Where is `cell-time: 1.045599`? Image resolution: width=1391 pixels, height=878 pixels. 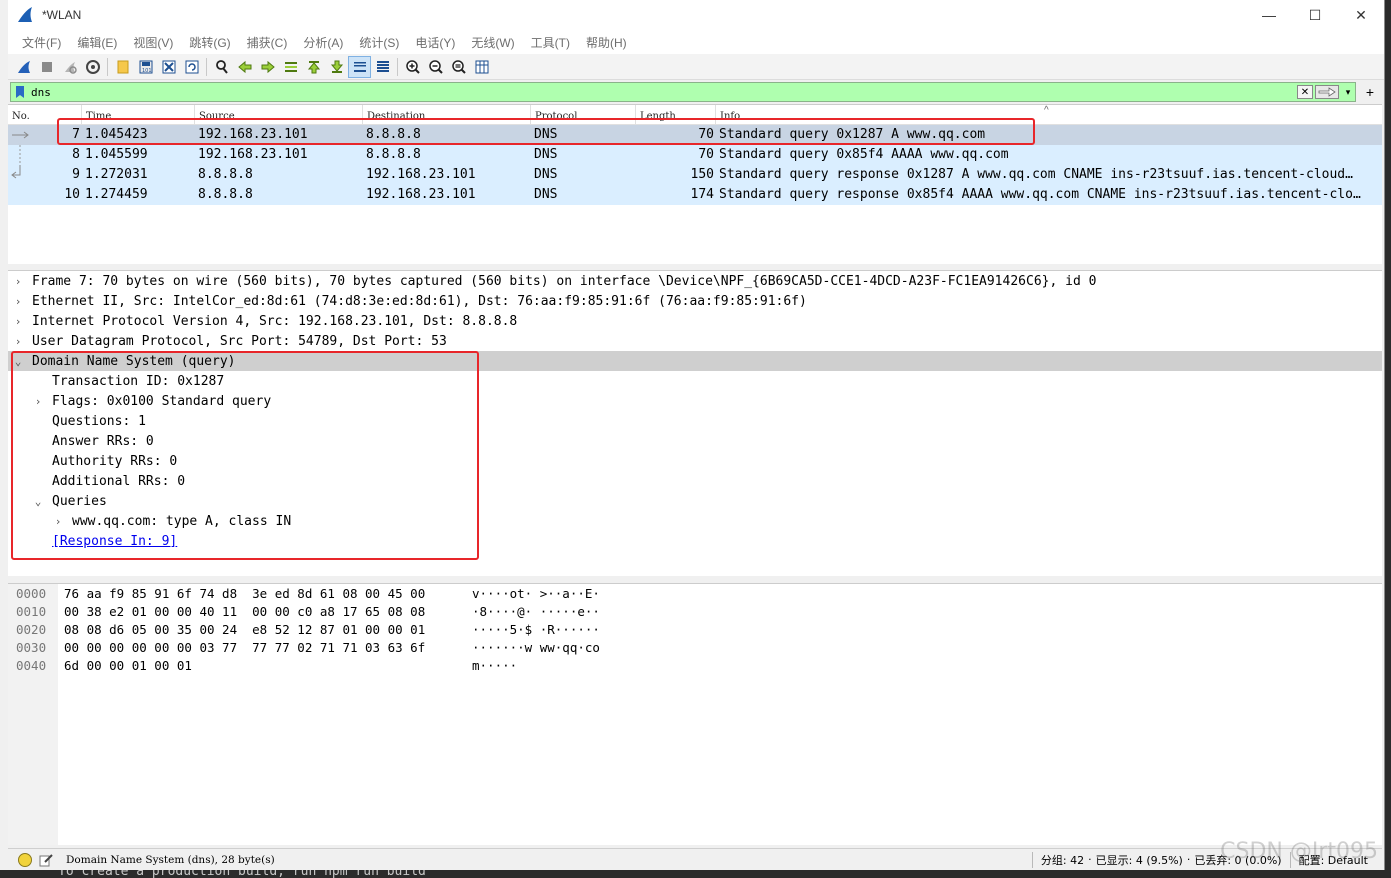
cell-time: 1.045599 is located at coordinates (116, 154).